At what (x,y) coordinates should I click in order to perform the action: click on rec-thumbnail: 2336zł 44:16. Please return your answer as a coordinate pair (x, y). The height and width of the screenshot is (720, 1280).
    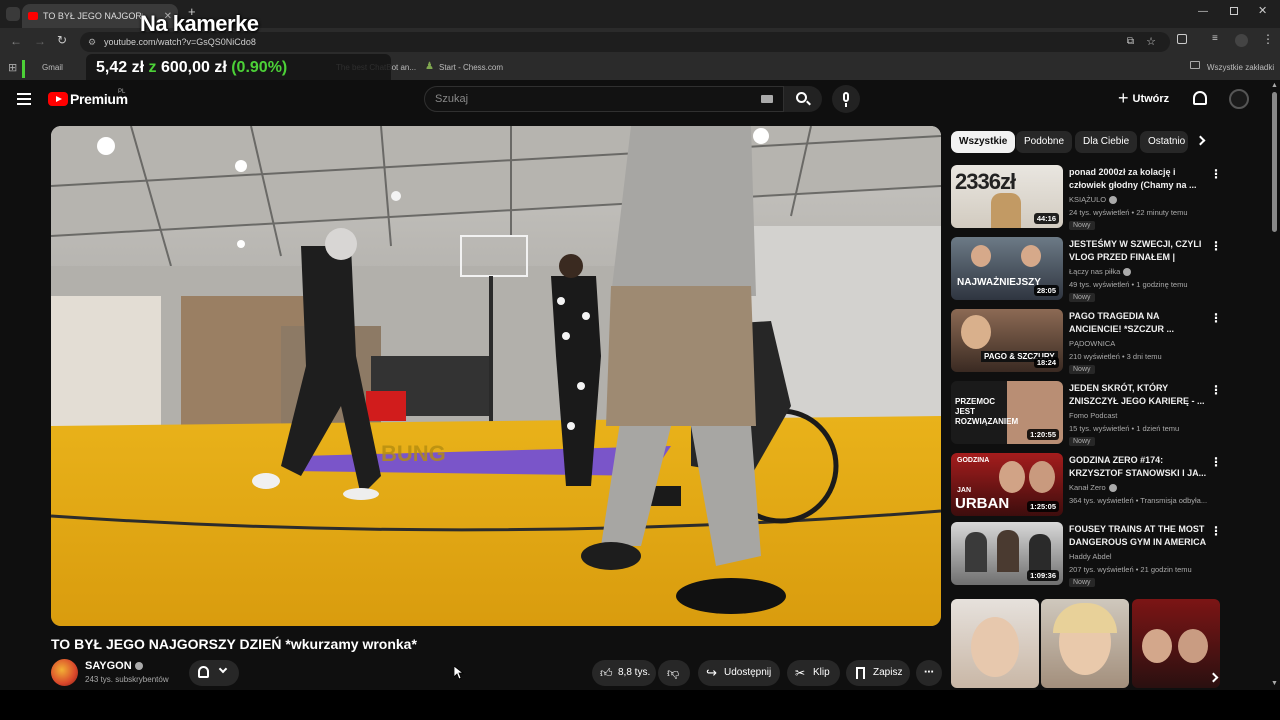
    Looking at the image, I should click on (1007, 196).